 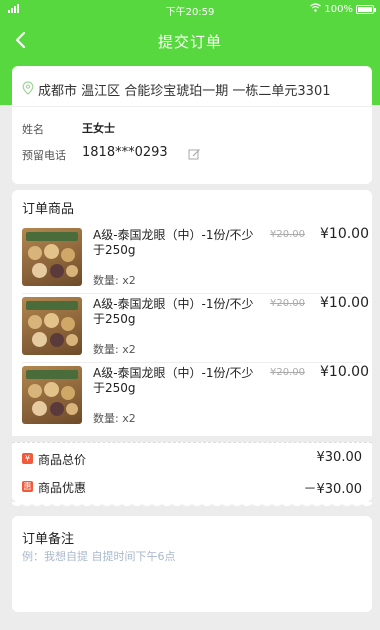 I want to click on edit-icon, so click(x=194, y=155).